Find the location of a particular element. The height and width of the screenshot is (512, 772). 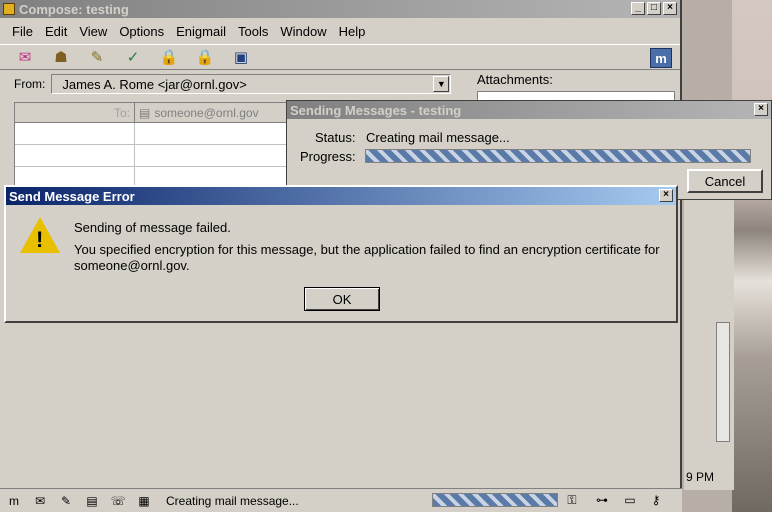

error-line-3: someone@ornl.gov. is located at coordinates (132, 265).